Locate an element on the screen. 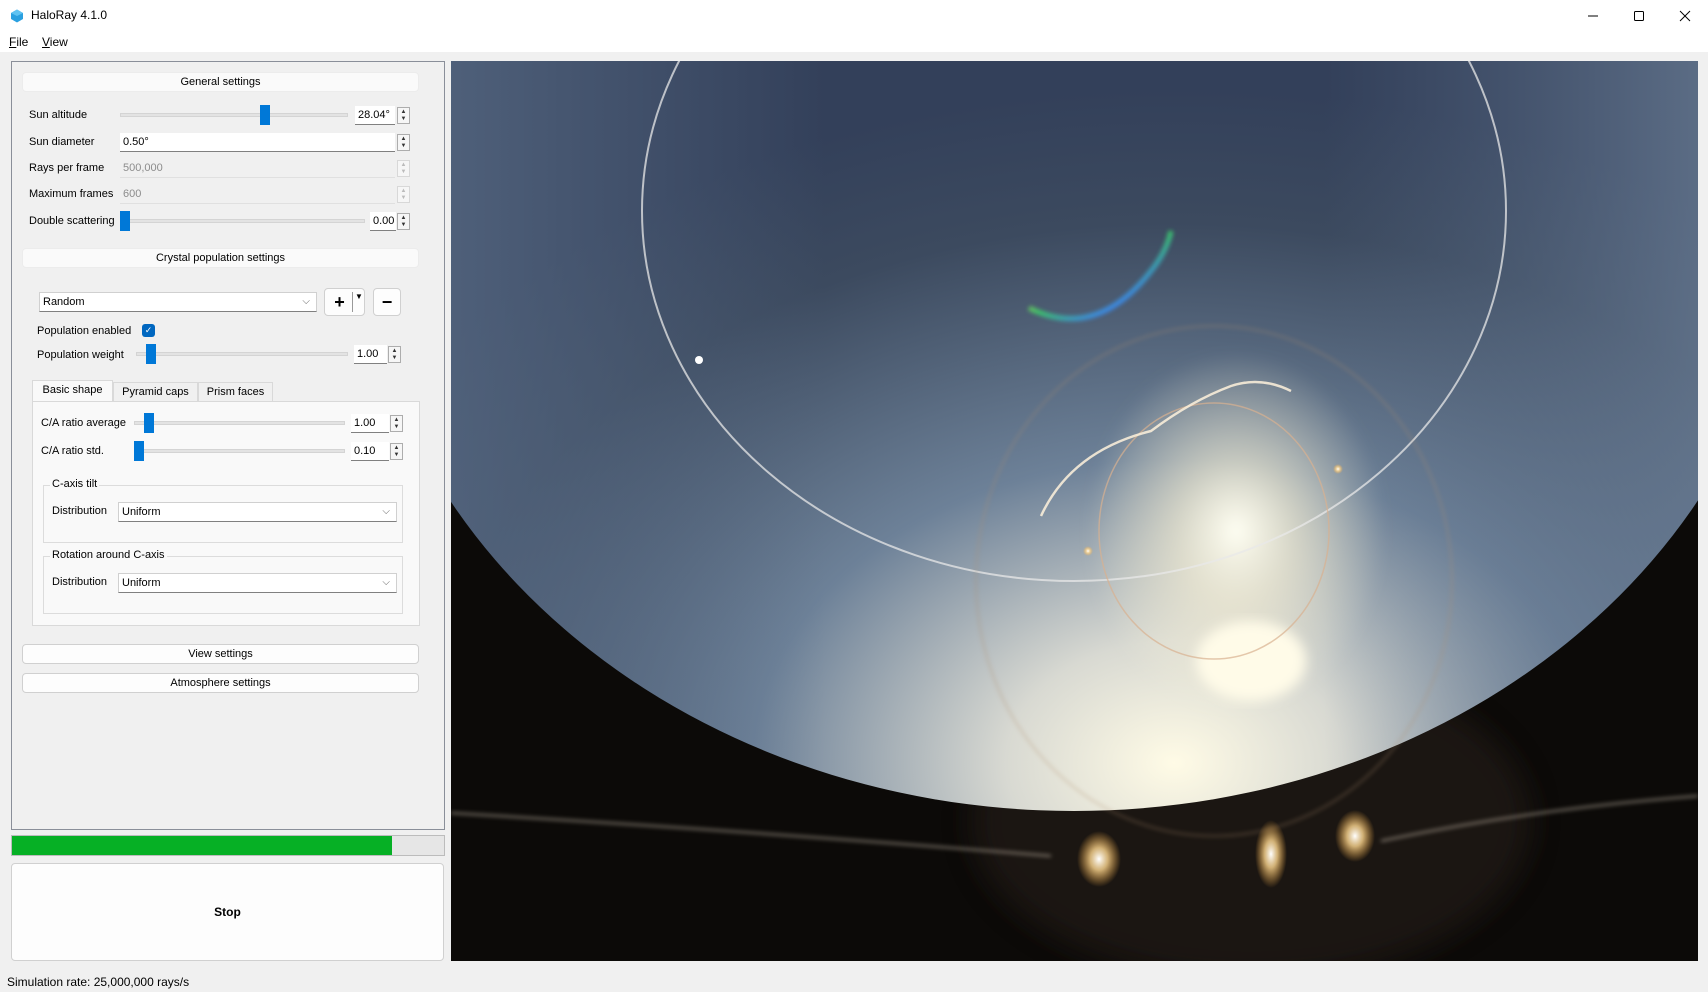 Image resolution: width=1708 pixels, height=992 pixels. double-scattering-input: 0.00 is located at coordinates (383, 221).